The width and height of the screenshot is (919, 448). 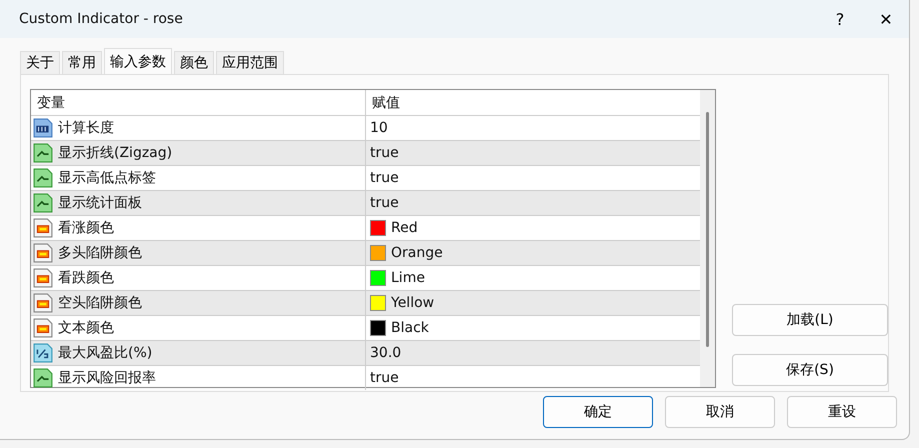 What do you see at coordinates (43, 128) in the screenshot?
I see `number-icon` at bounding box center [43, 128].